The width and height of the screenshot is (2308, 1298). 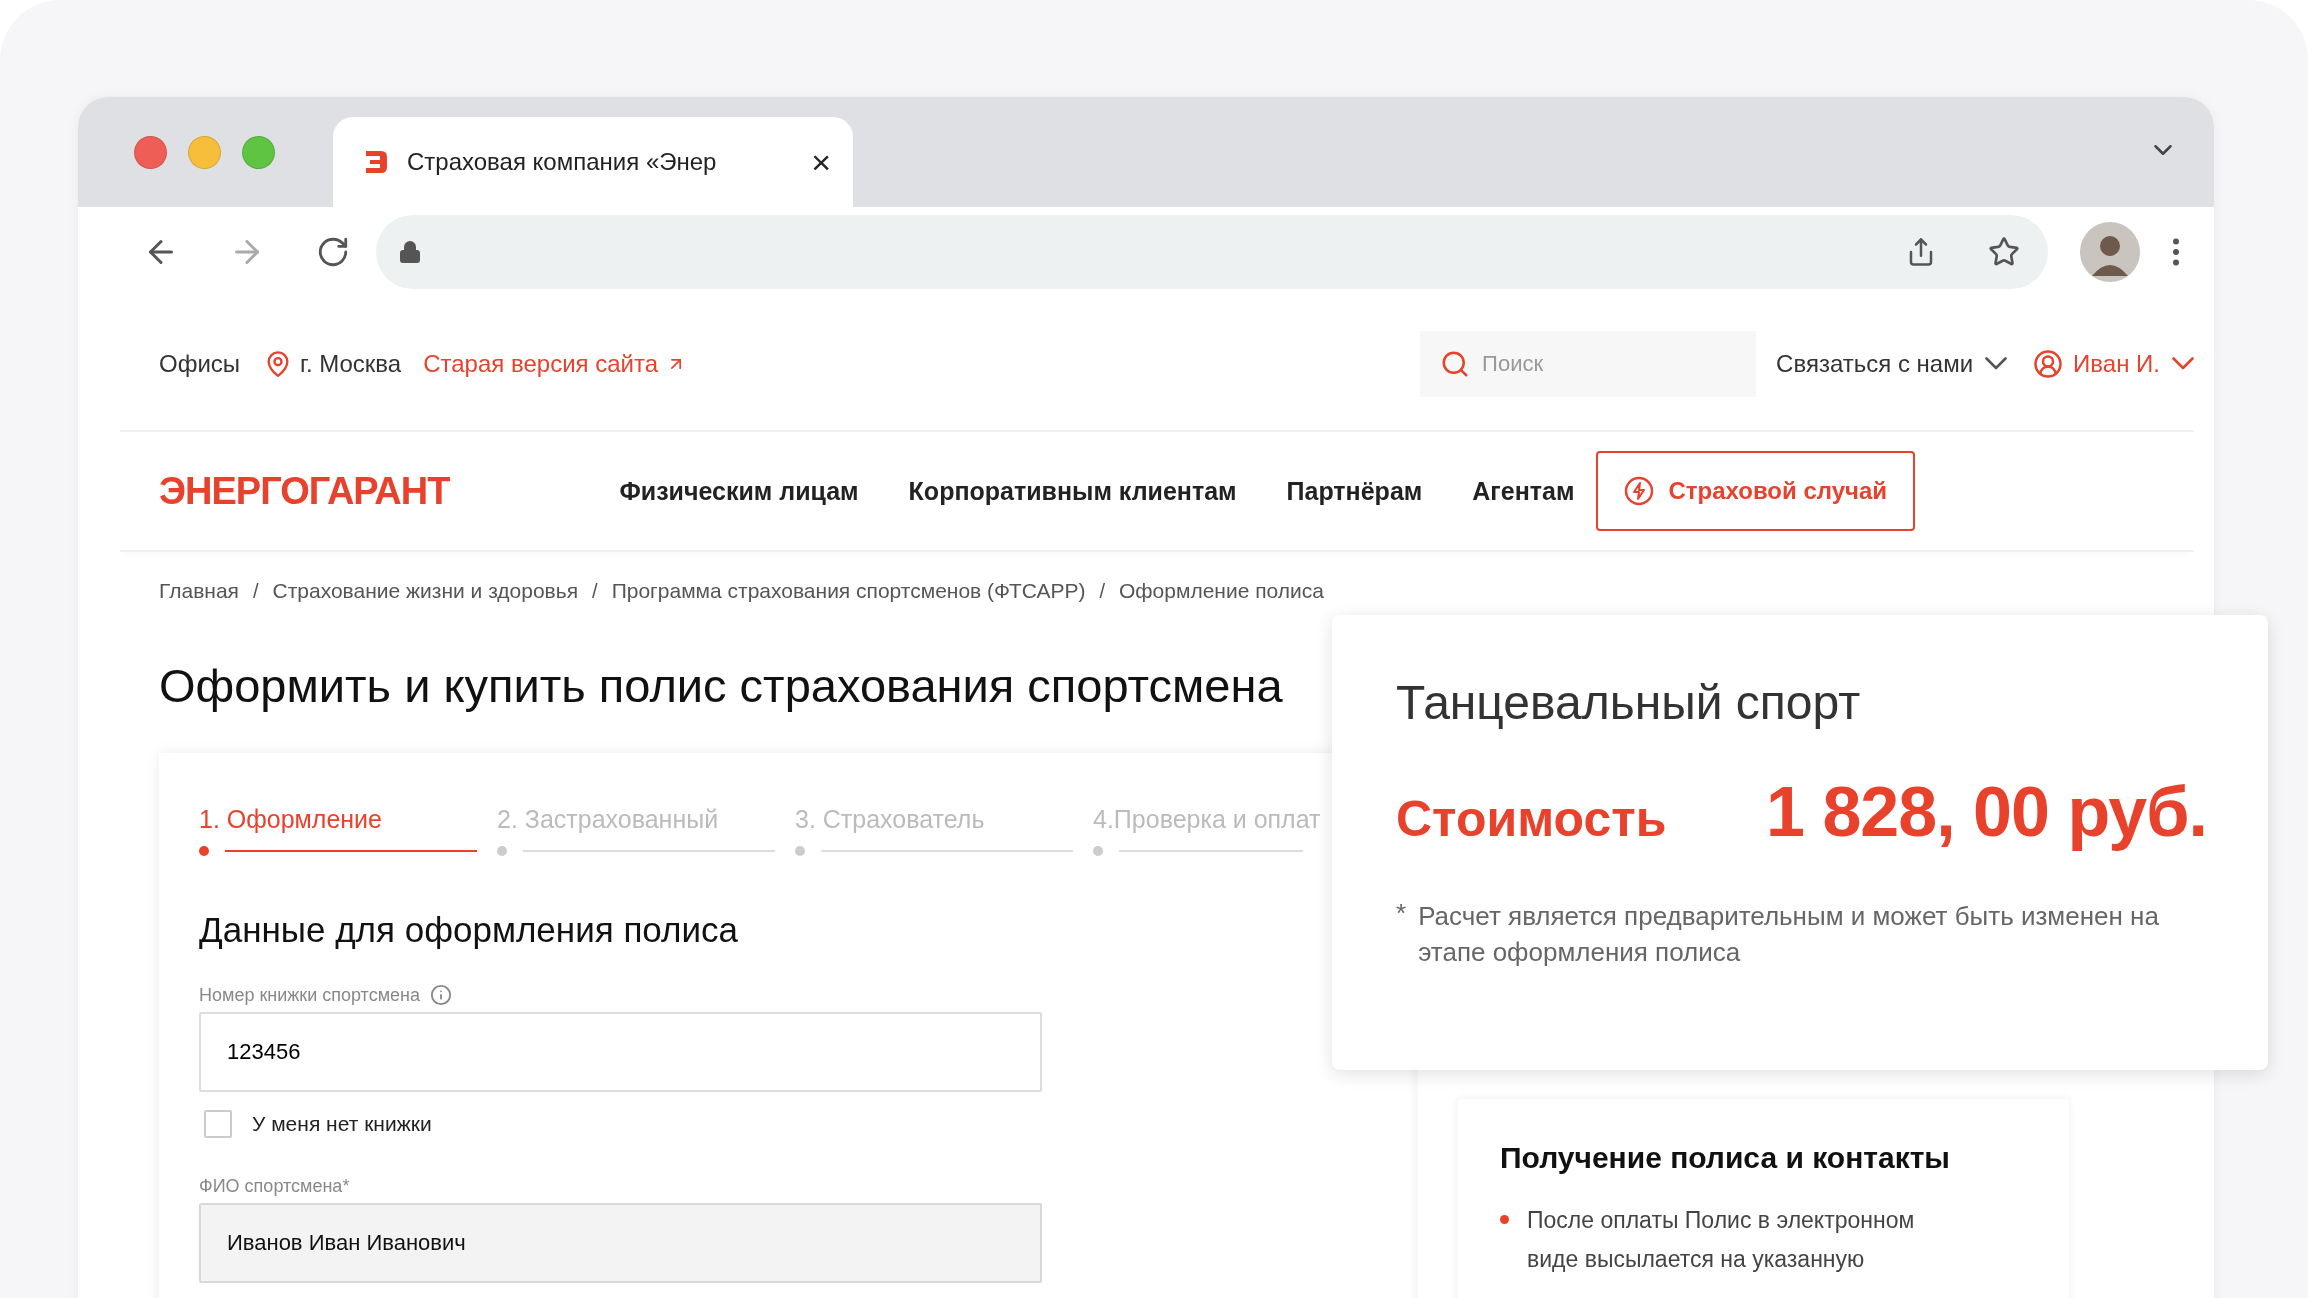 What do you see at coordinates (1532, 819) in the screenshot?
I see `cost-label: Стоимость` at bounding box center [1532, 819].